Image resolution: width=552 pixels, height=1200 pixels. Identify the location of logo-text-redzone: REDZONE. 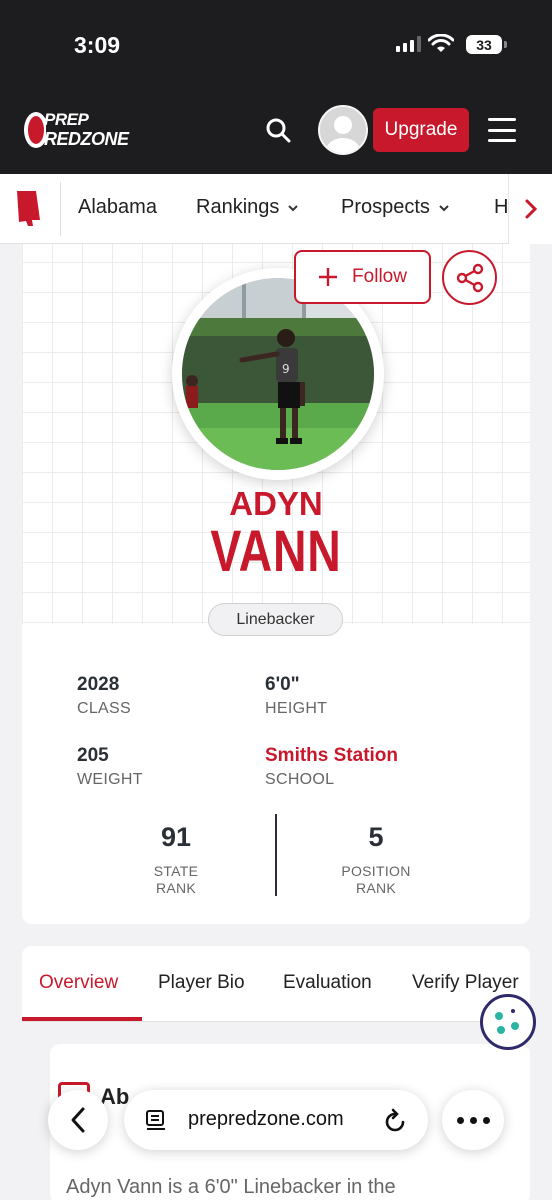
(86, 139).